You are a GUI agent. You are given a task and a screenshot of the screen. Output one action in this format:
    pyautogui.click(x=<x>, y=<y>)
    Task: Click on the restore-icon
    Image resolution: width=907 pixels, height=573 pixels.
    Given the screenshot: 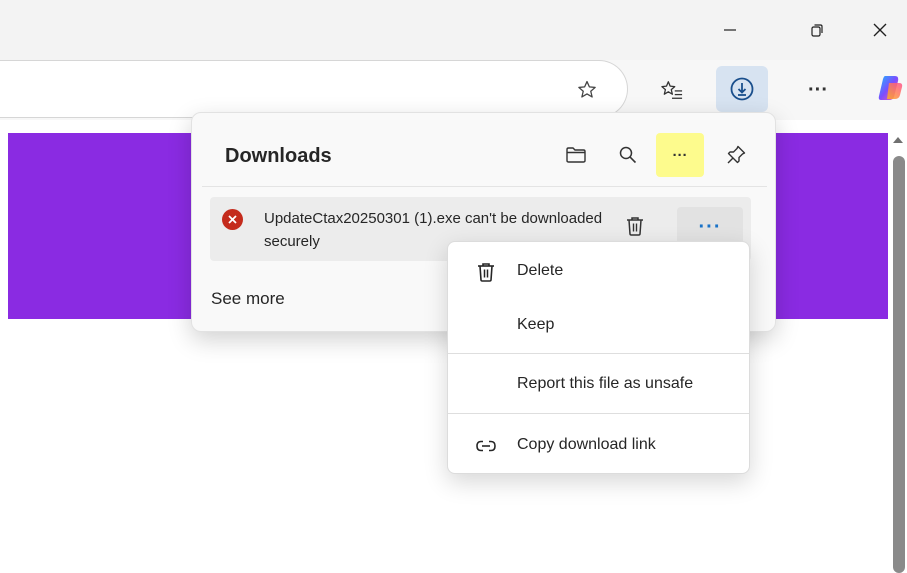 What is the action you would take?
    pyautogui.click(x=817, y=30)
    